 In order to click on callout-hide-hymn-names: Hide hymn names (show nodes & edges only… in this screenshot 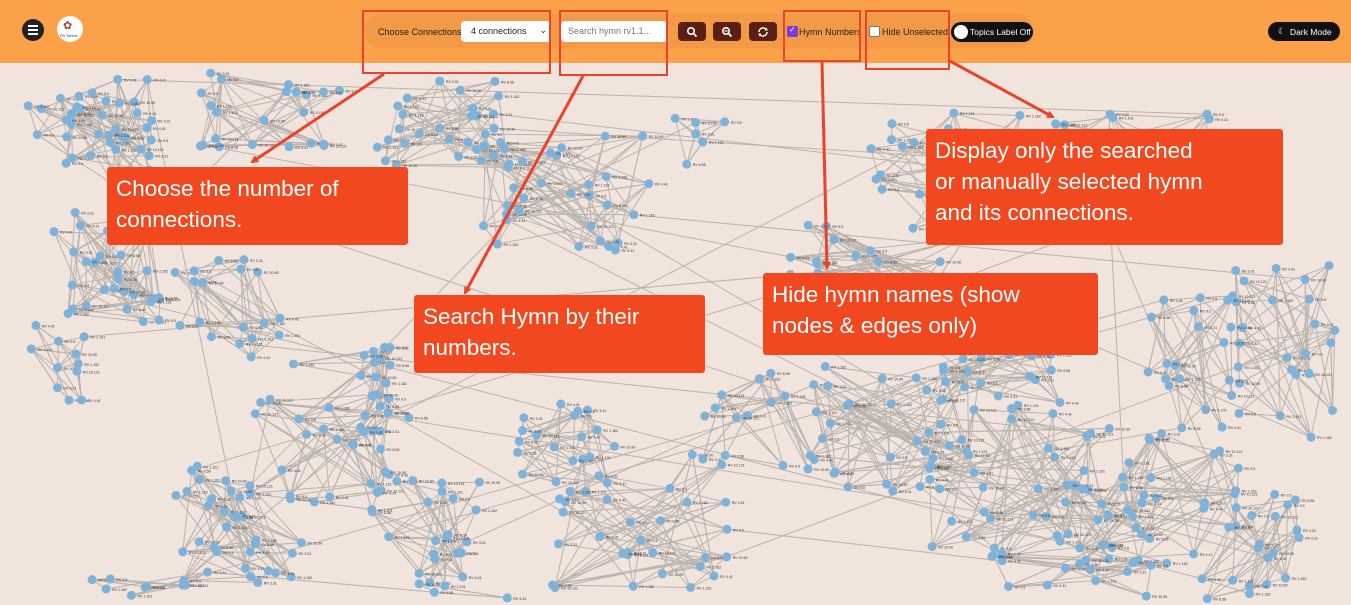, I will do `click(930, 314)`.